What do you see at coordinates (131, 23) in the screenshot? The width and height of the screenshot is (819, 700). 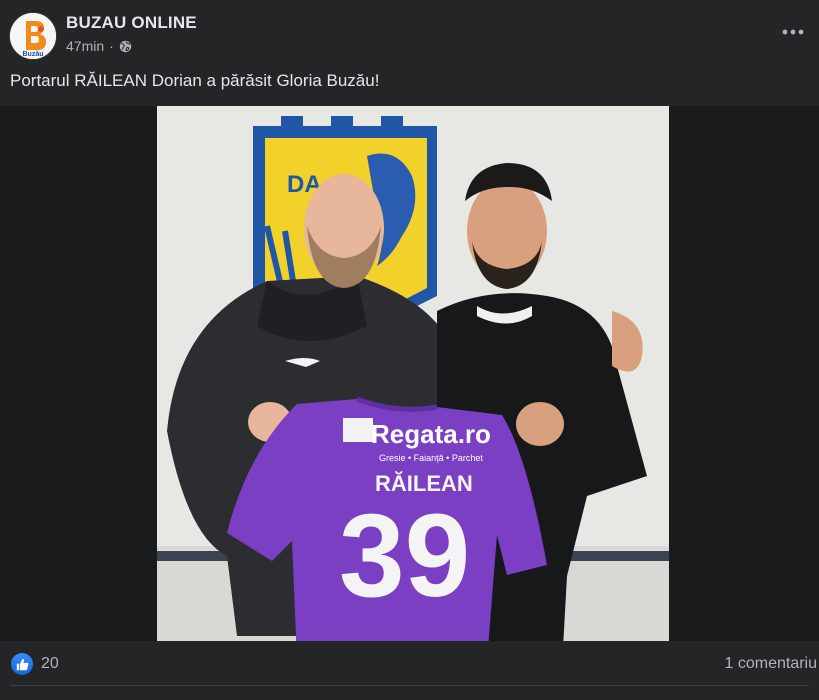 I see `page-name: BUZAU ONLINE` at bounding box center [131, 23].